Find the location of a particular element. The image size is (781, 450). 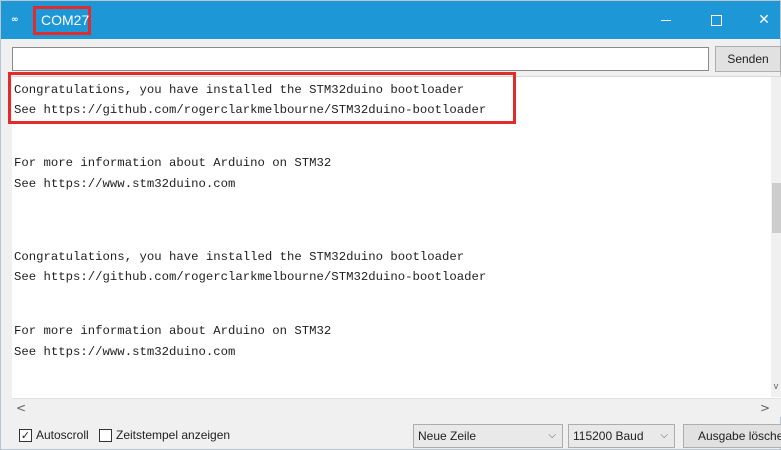

maximize-button is located at coordinates (716, 20).